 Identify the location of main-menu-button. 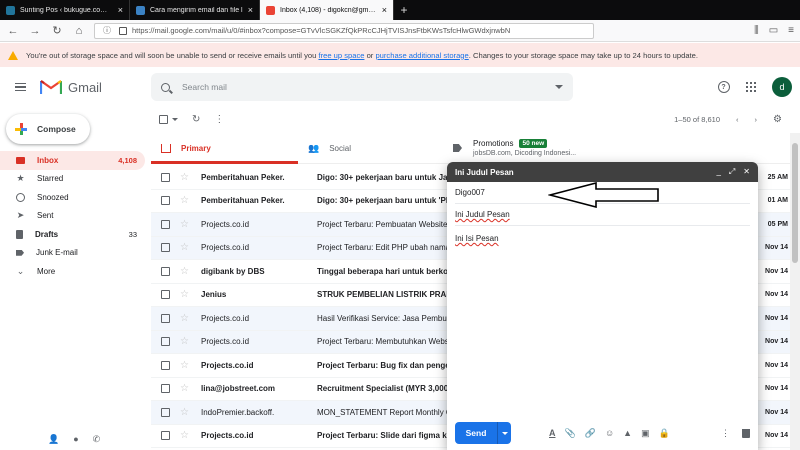
(20, 87).